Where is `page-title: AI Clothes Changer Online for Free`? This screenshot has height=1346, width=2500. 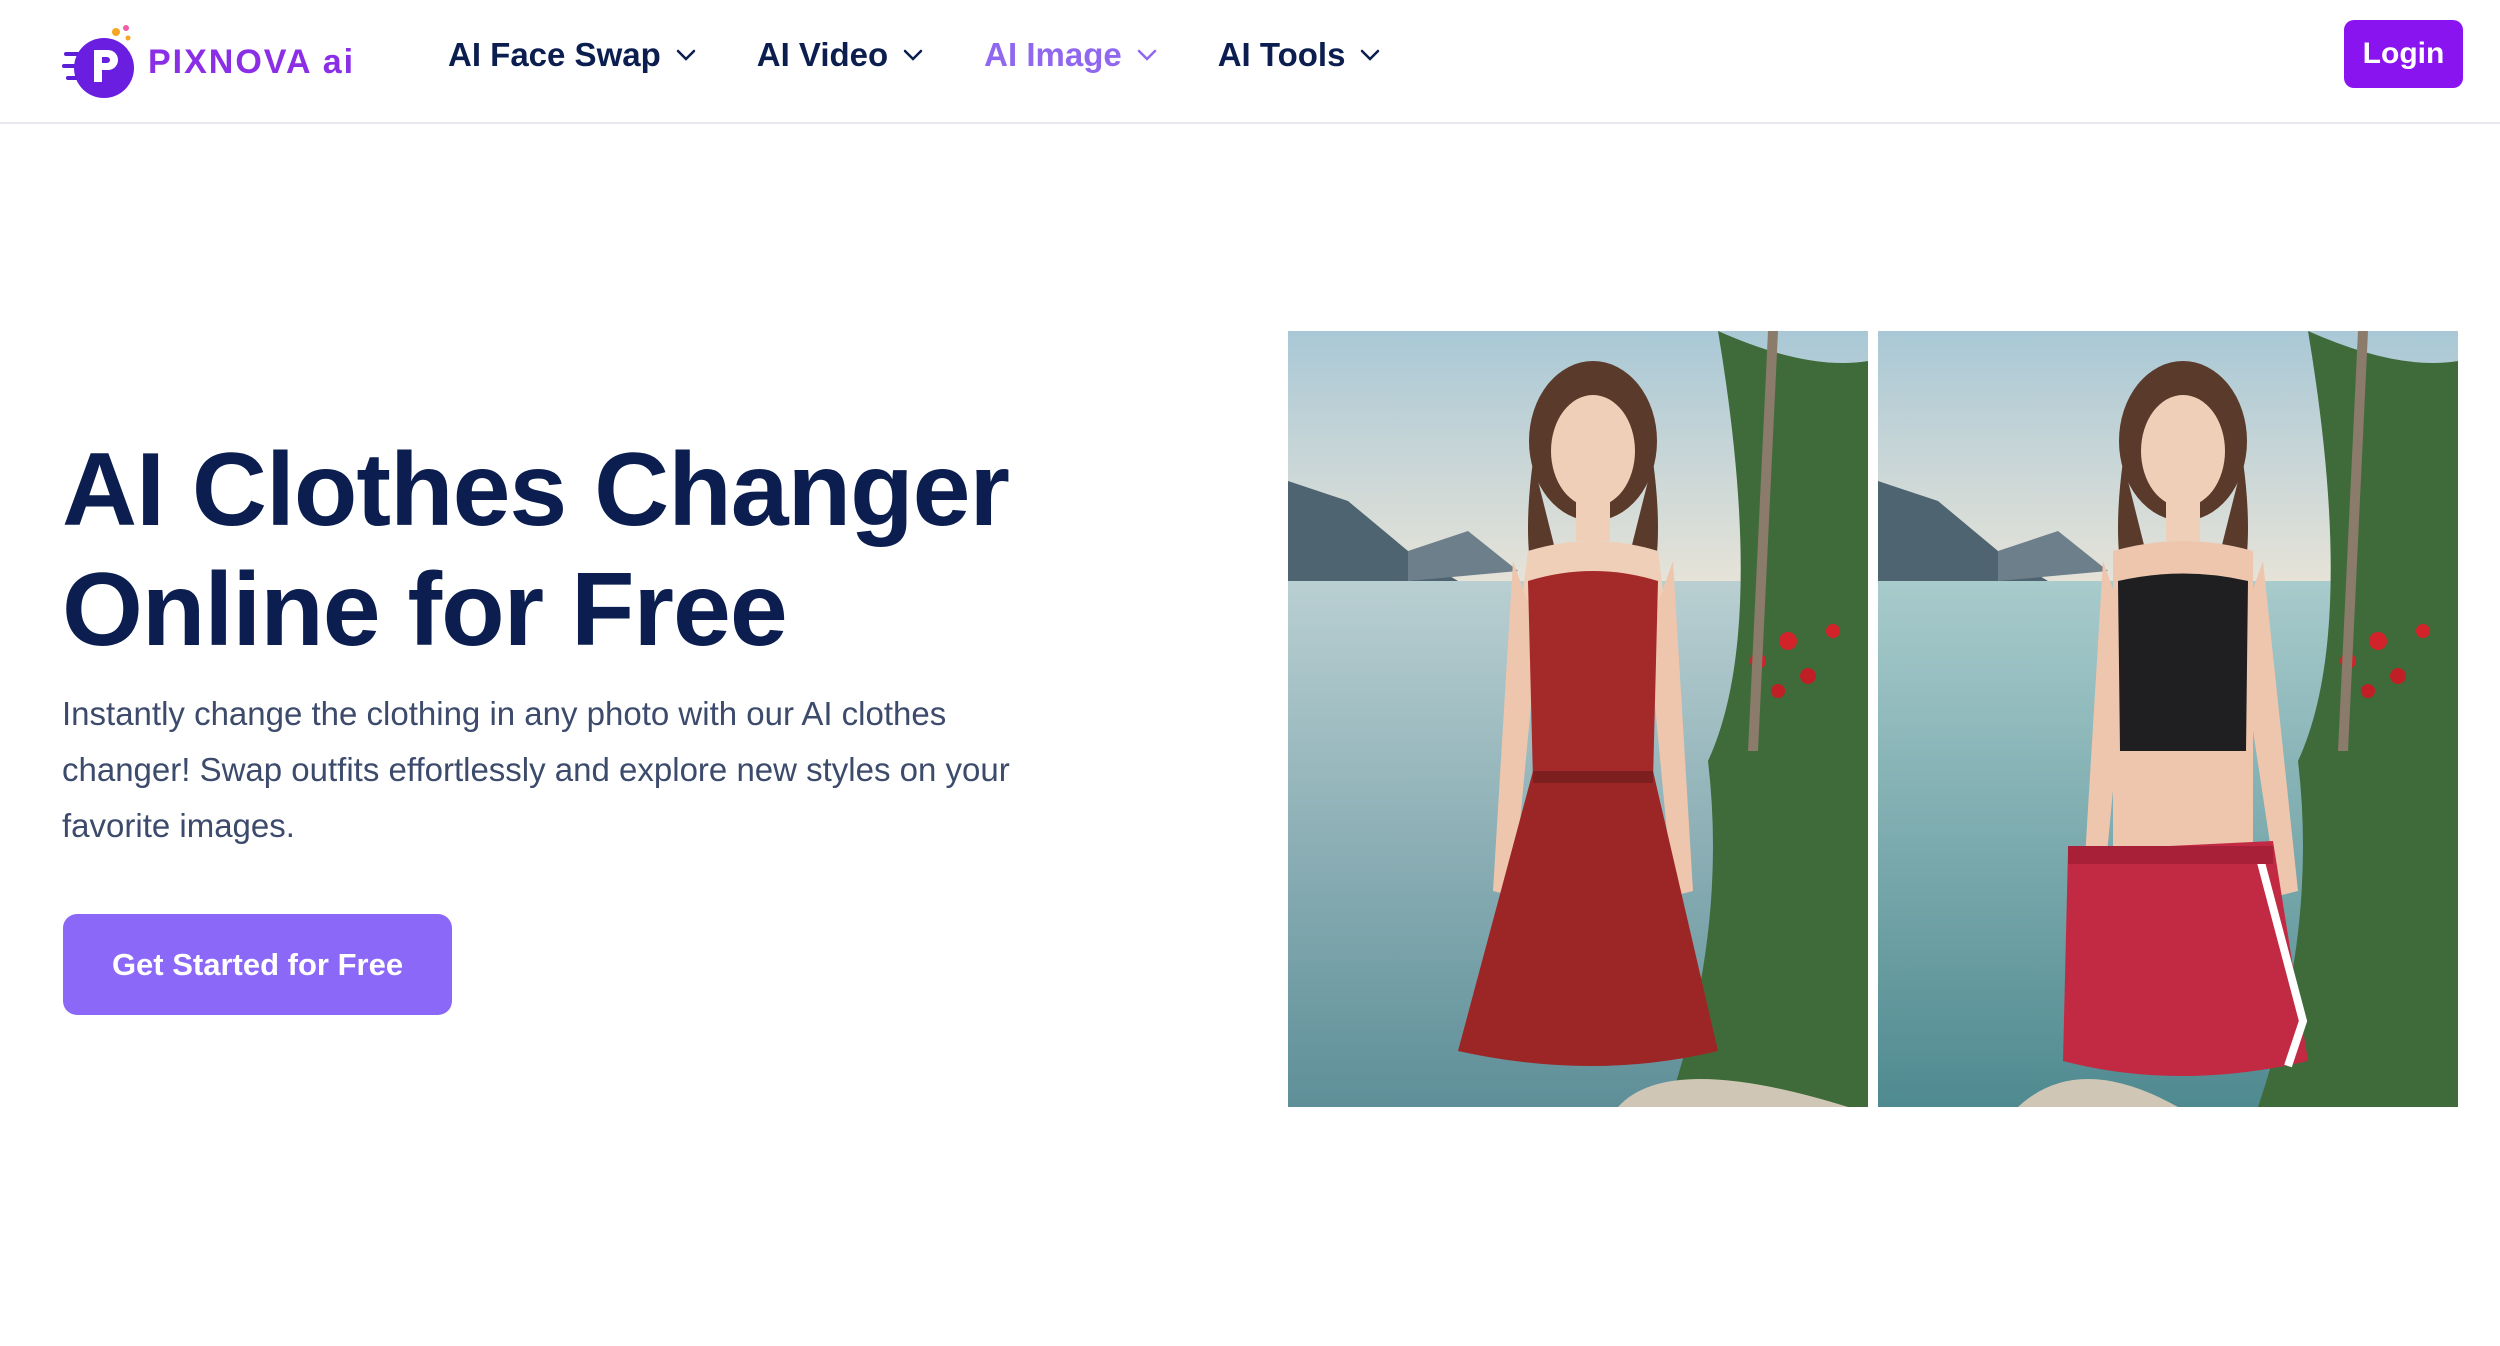
page-title: AI Clothes Changer Online for Free is located at coordinates (612, 550).